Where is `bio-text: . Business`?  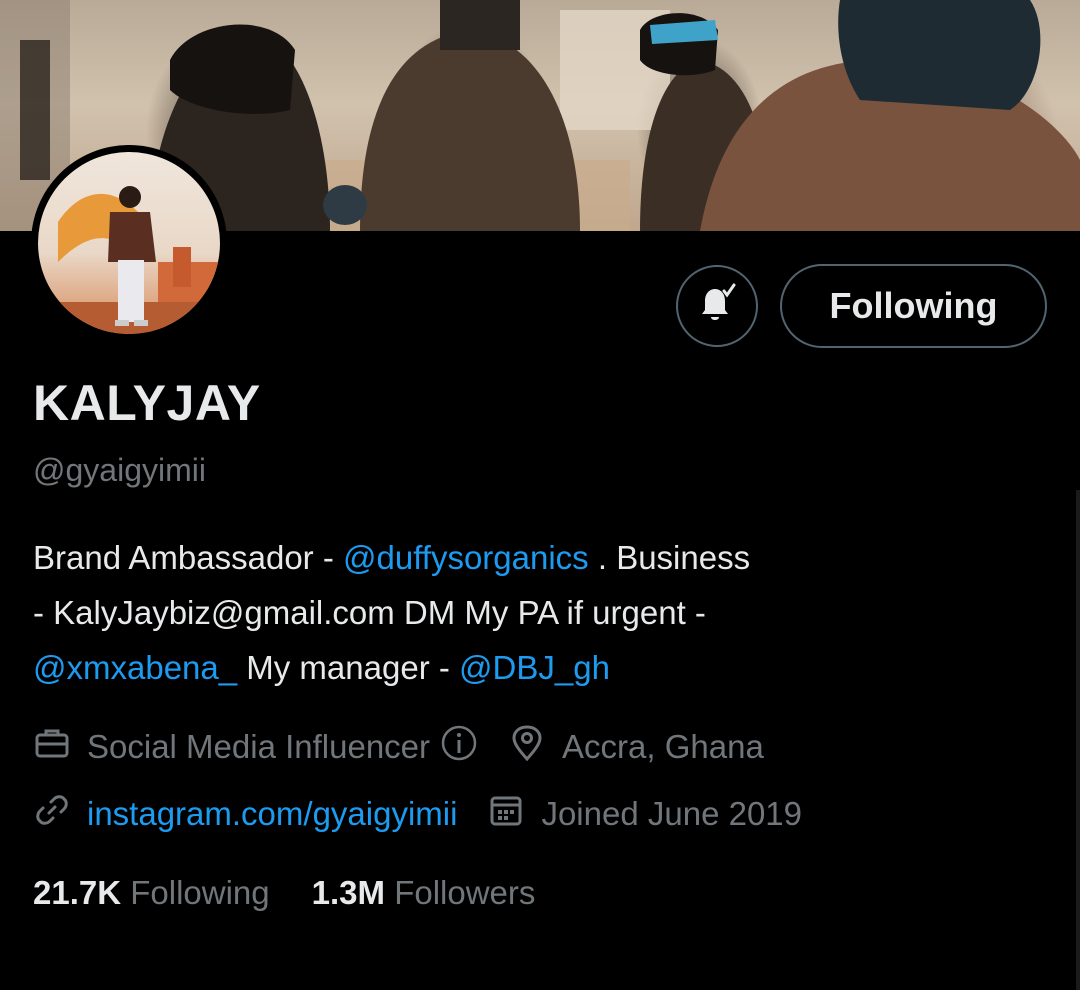
bio-text: . Business is located at coordinates (669, 557).